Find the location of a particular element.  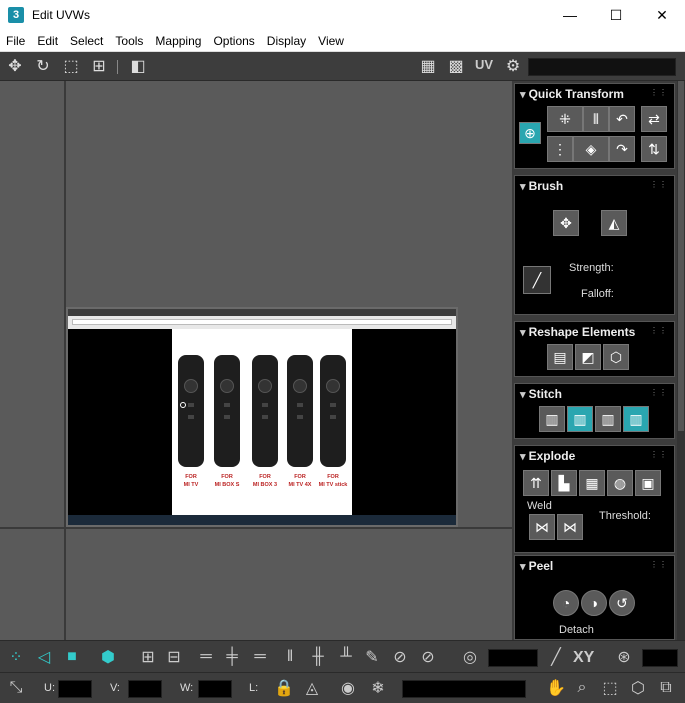

menu-edit: Edit is located at coordinates (47, 41).